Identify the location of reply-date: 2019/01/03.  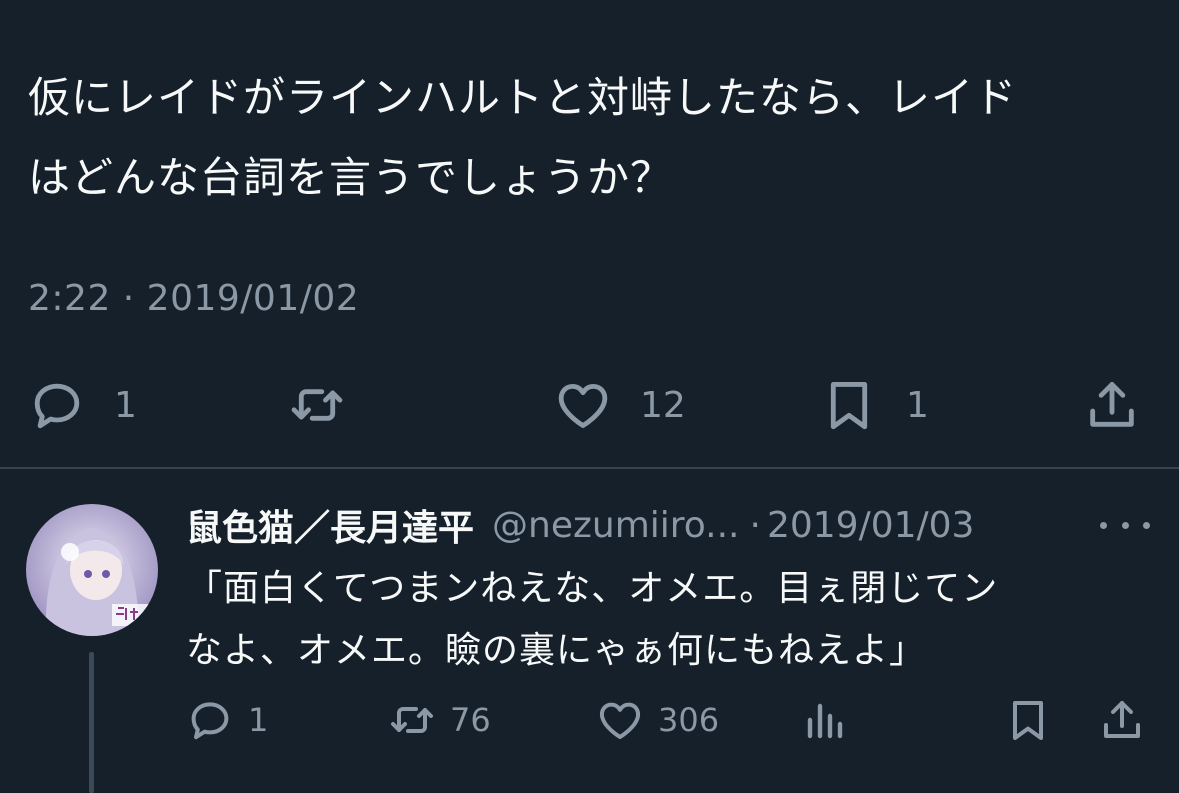
(871, 525).